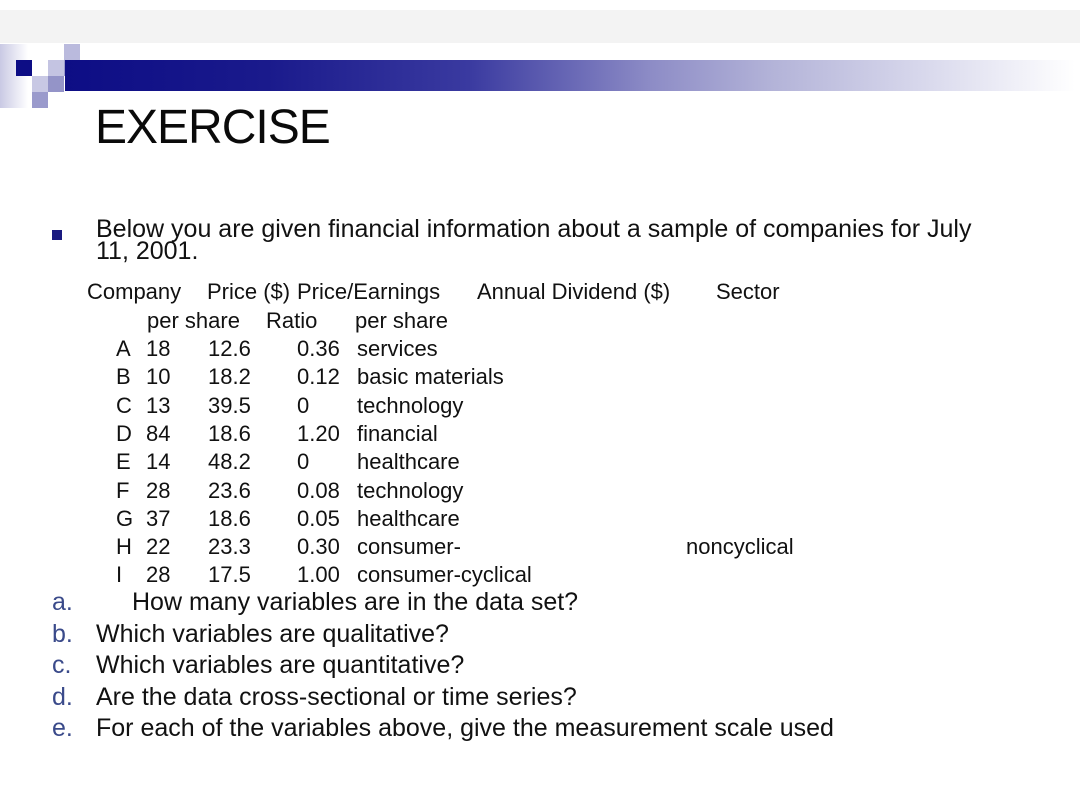 The height and width of the screenshot is (785, 1080). I want to click on cell-company: B, so click(123, 377).